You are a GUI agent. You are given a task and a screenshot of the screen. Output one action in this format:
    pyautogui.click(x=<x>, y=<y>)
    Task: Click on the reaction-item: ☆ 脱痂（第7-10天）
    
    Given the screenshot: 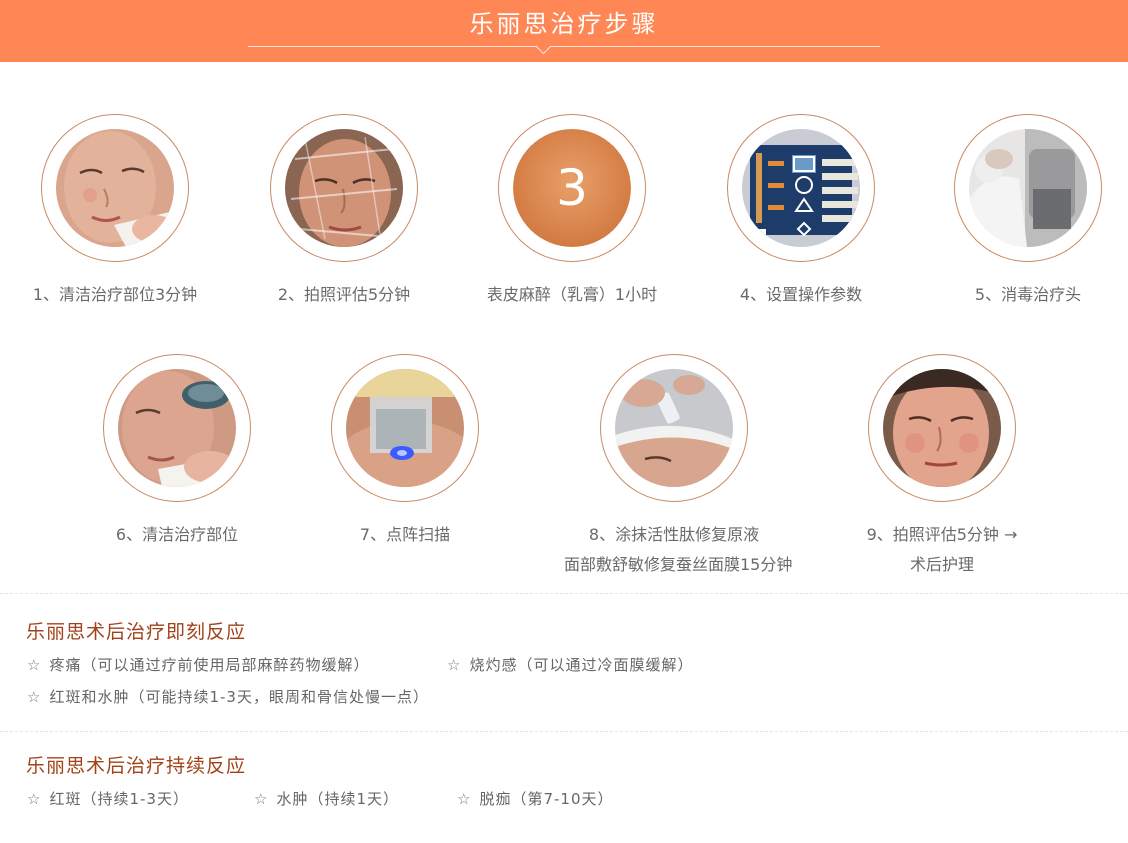 What is the action you would take?
    pyautogui.click(x=535, y=798)
    